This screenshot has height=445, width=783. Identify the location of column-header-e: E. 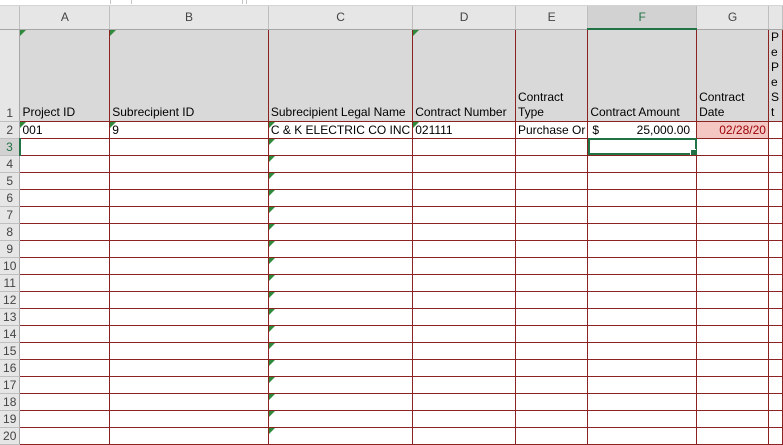
(552, 18).